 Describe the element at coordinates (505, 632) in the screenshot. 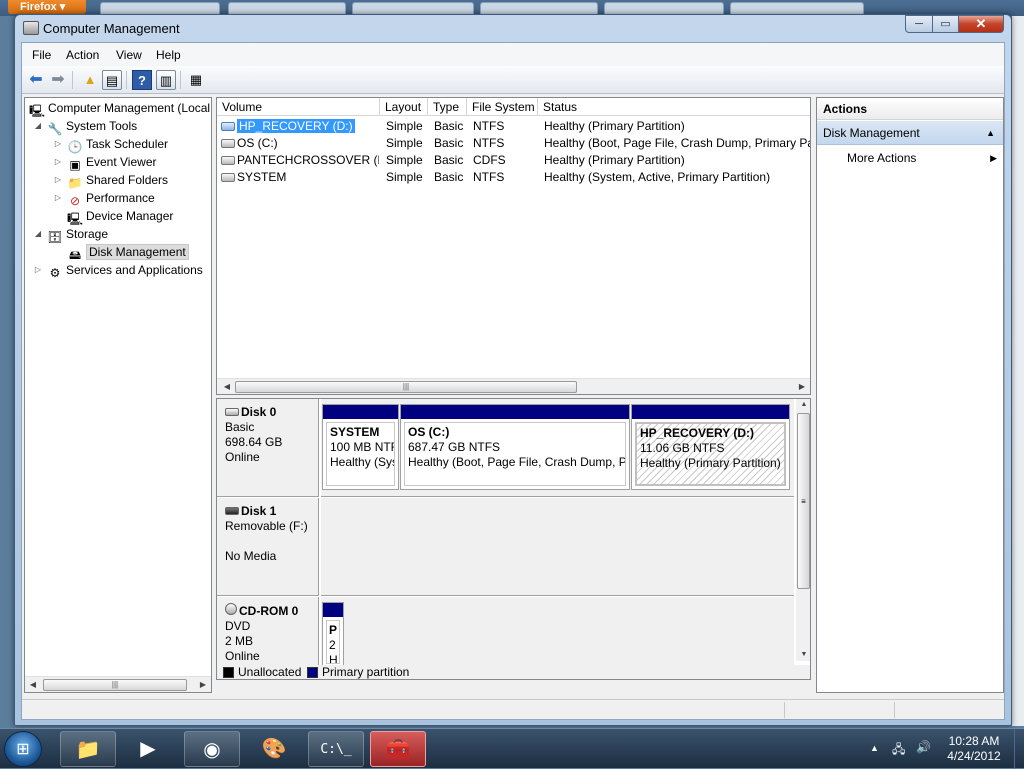

I see `disk-row-cd-rom-0: CD-ROM 0 DVD 2 MB Online P 2 H` at that location.